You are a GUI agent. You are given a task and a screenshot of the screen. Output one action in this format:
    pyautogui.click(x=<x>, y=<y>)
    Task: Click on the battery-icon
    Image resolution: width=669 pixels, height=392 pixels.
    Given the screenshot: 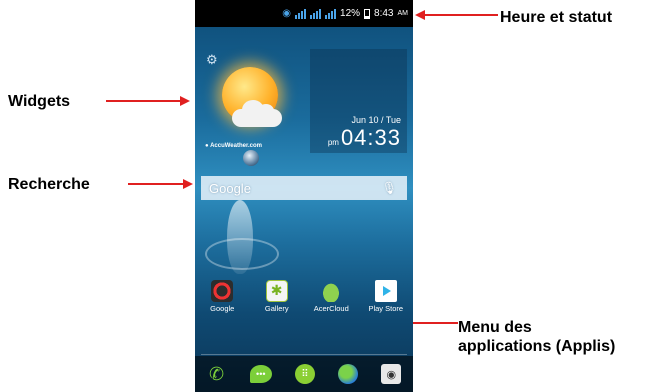 What is the action you would take?
    pyautogui.click(x=367, y=13)
    